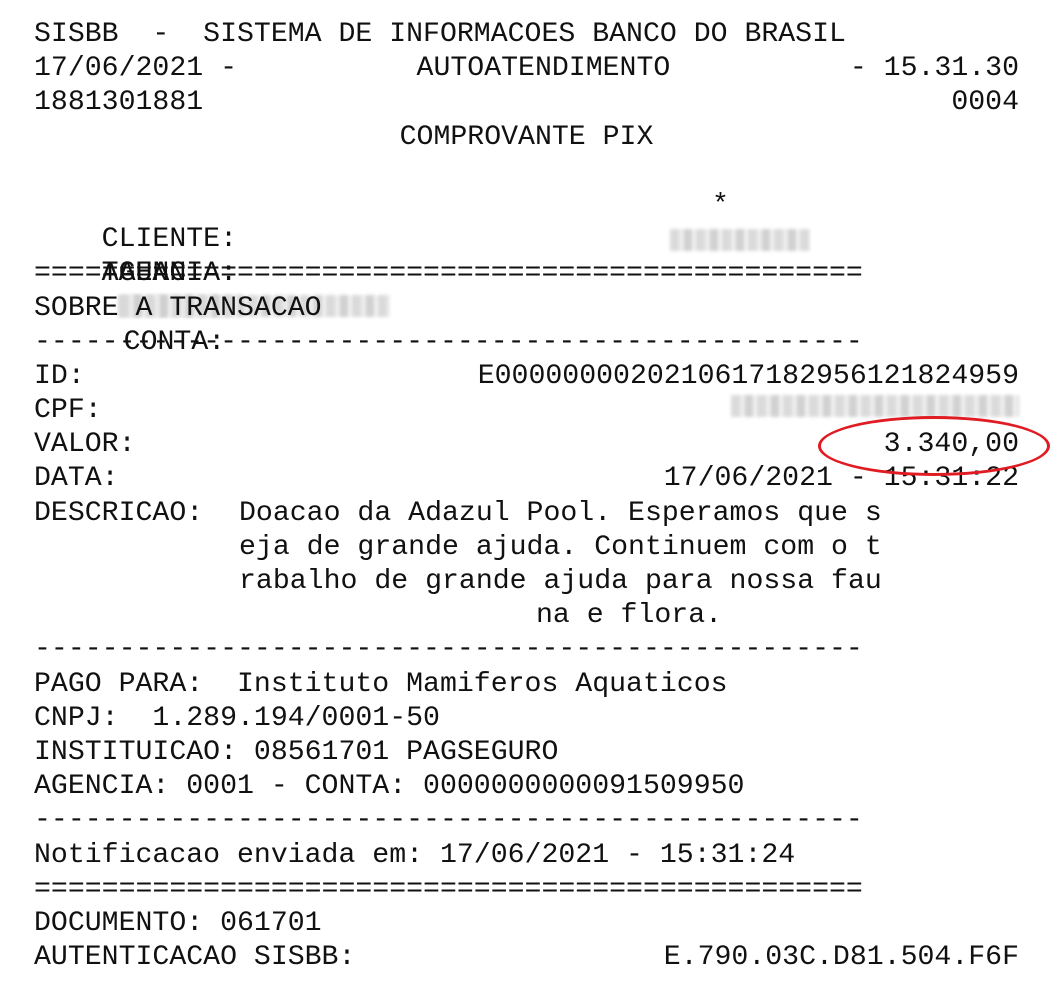  I want to click on descricao-line-3: rabalho de grande ajuda para nossa fau, so click(560, 581).